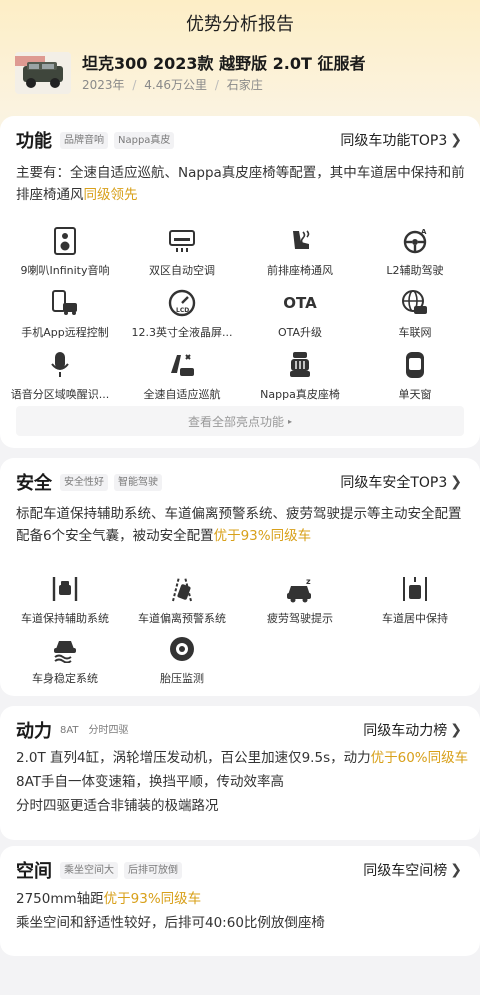  Describe the element at coordinates (193, 758) in the screenshot. I see `power-line-text: 2.0T 直列4缸，涡轮增压发动机，百公里加速仅9.5s，动力` at that location.